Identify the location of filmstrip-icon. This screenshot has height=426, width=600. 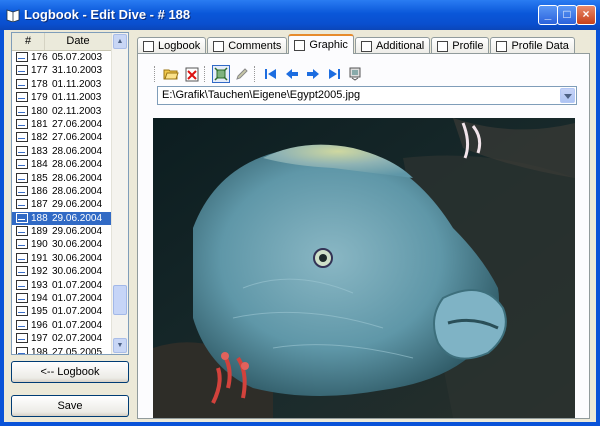
(355, 74).